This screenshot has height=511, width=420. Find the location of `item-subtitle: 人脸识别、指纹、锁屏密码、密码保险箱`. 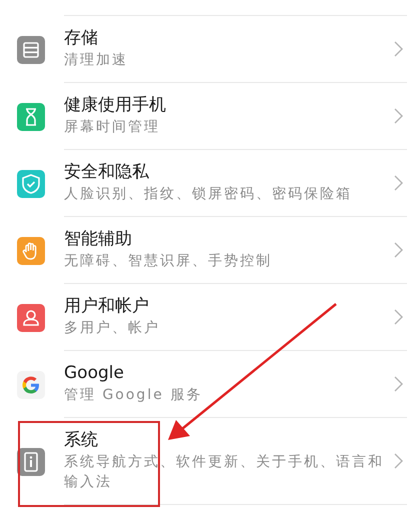

item-subtitle: 人脸识别、指纹、锁屏密码、密码保险箱 is located at coordinates (208, 194).